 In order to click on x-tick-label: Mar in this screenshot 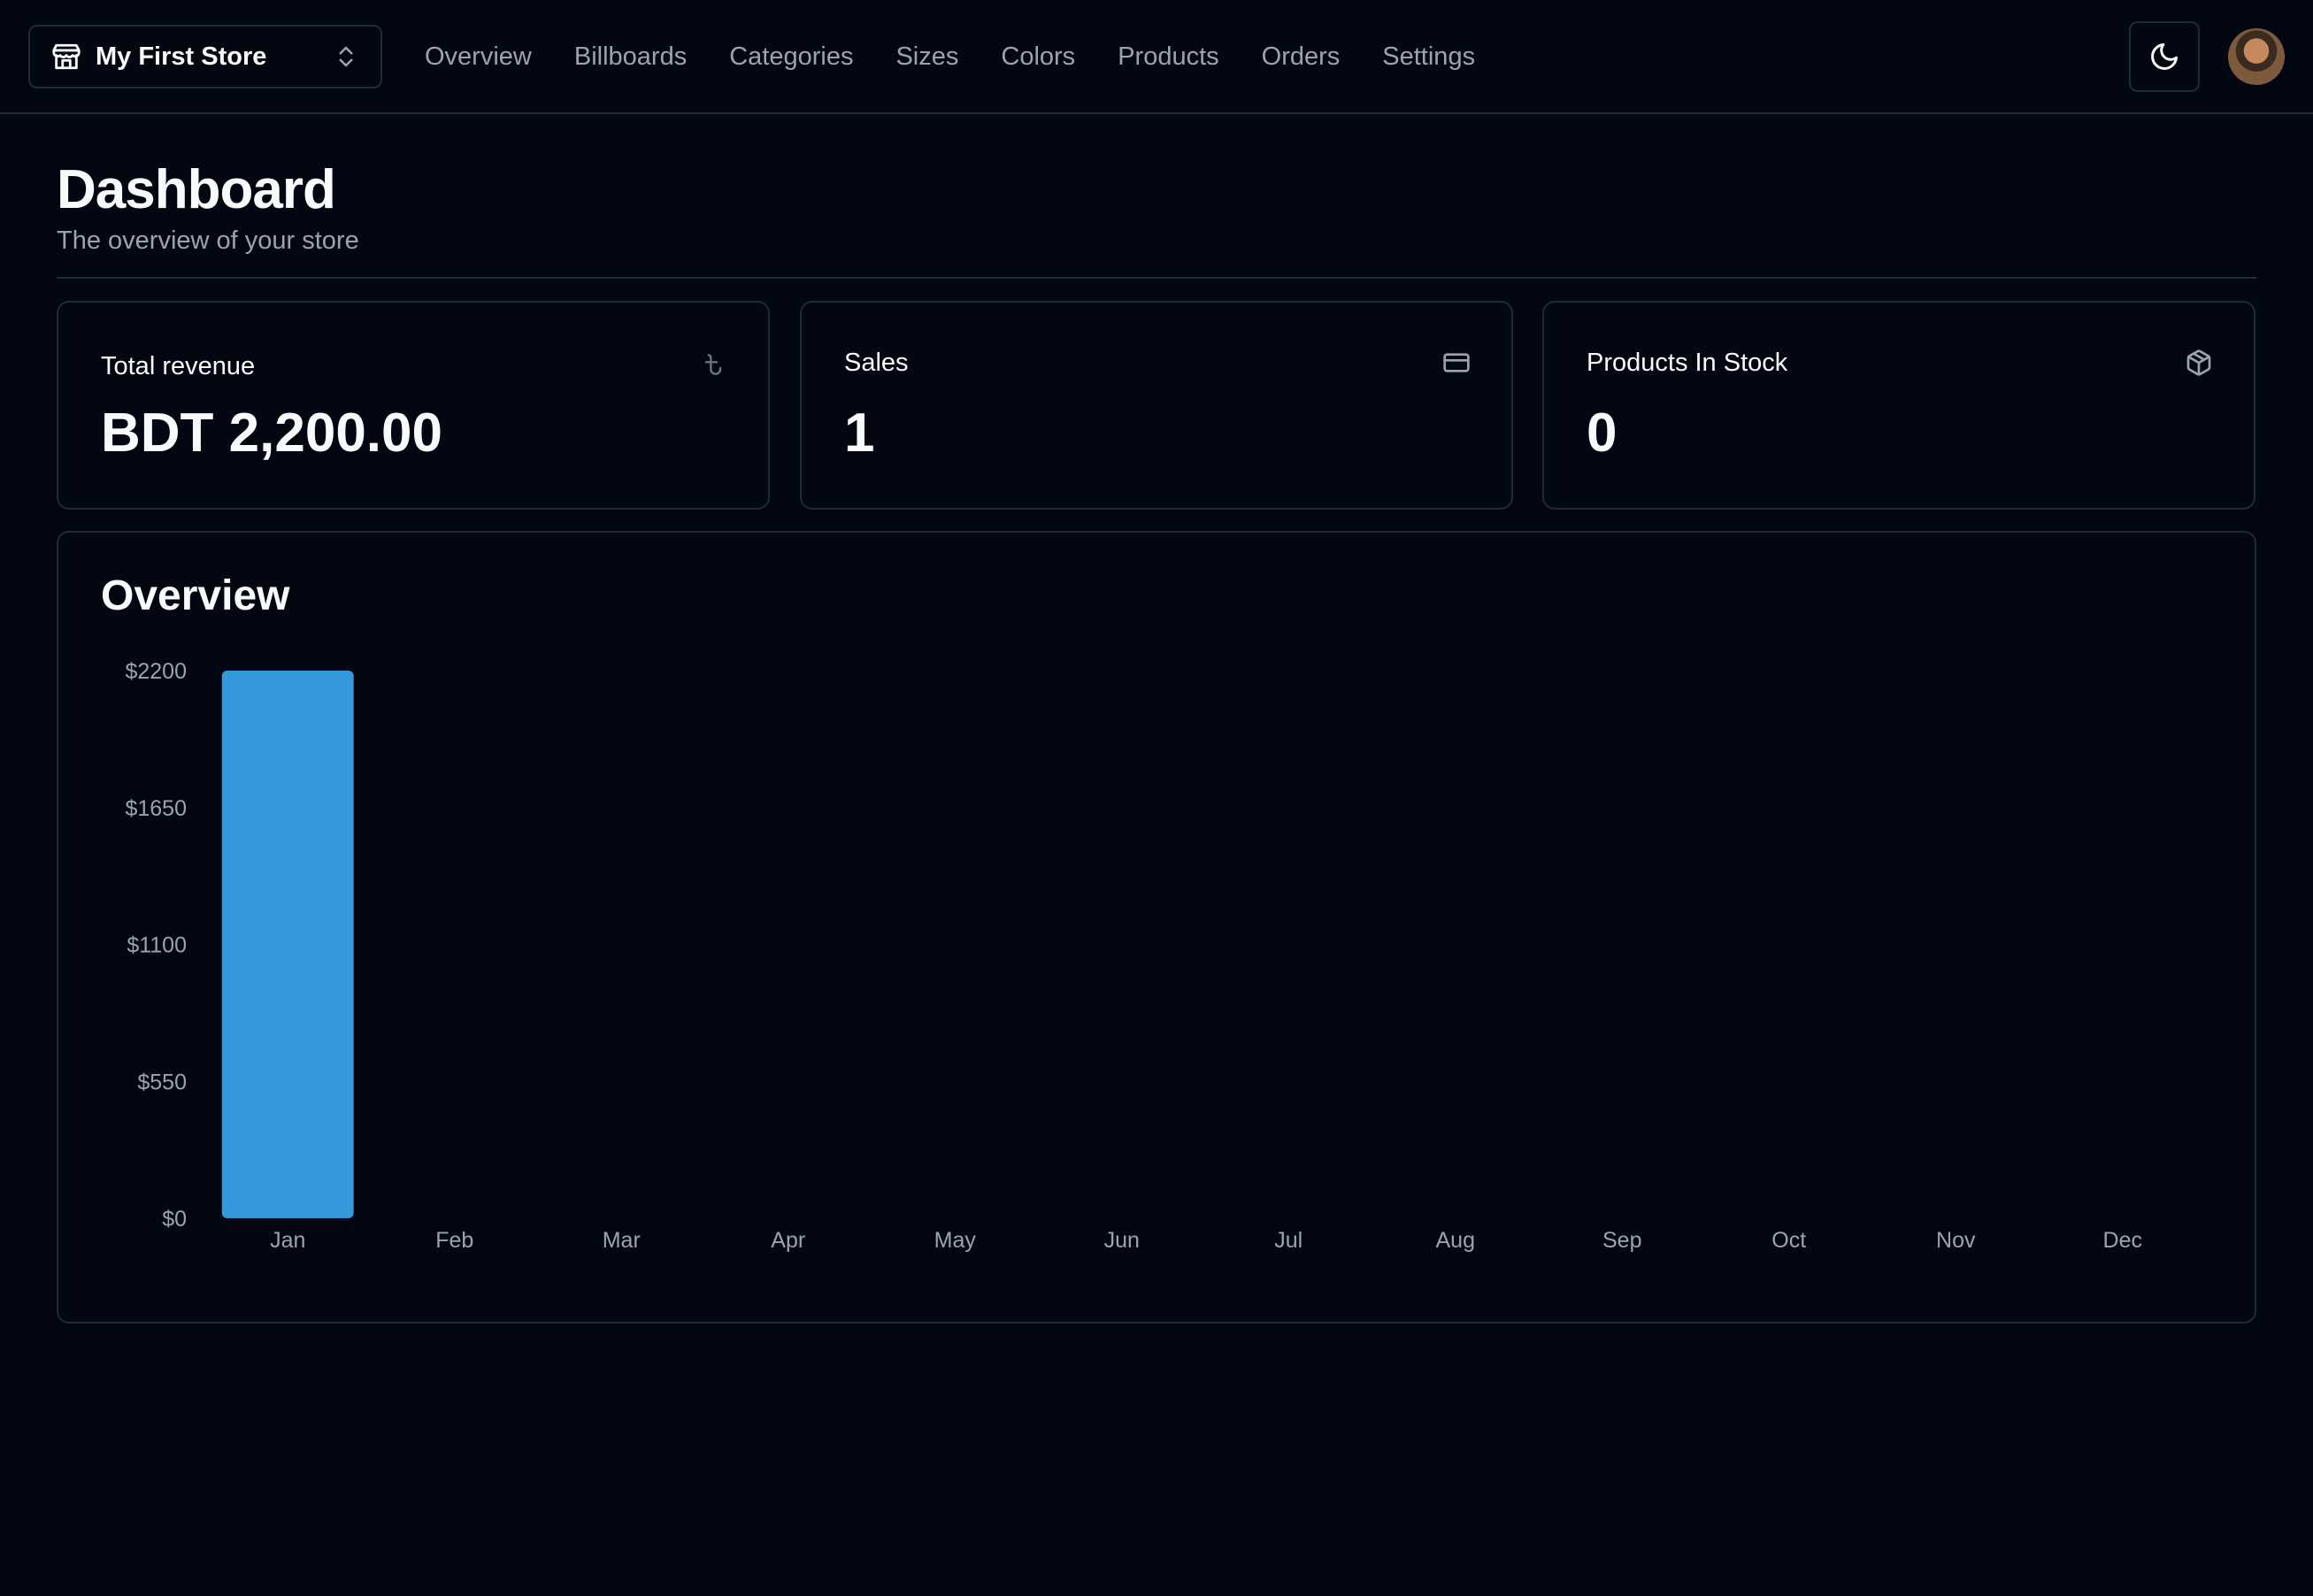, I will do `click(622, 1240)`.